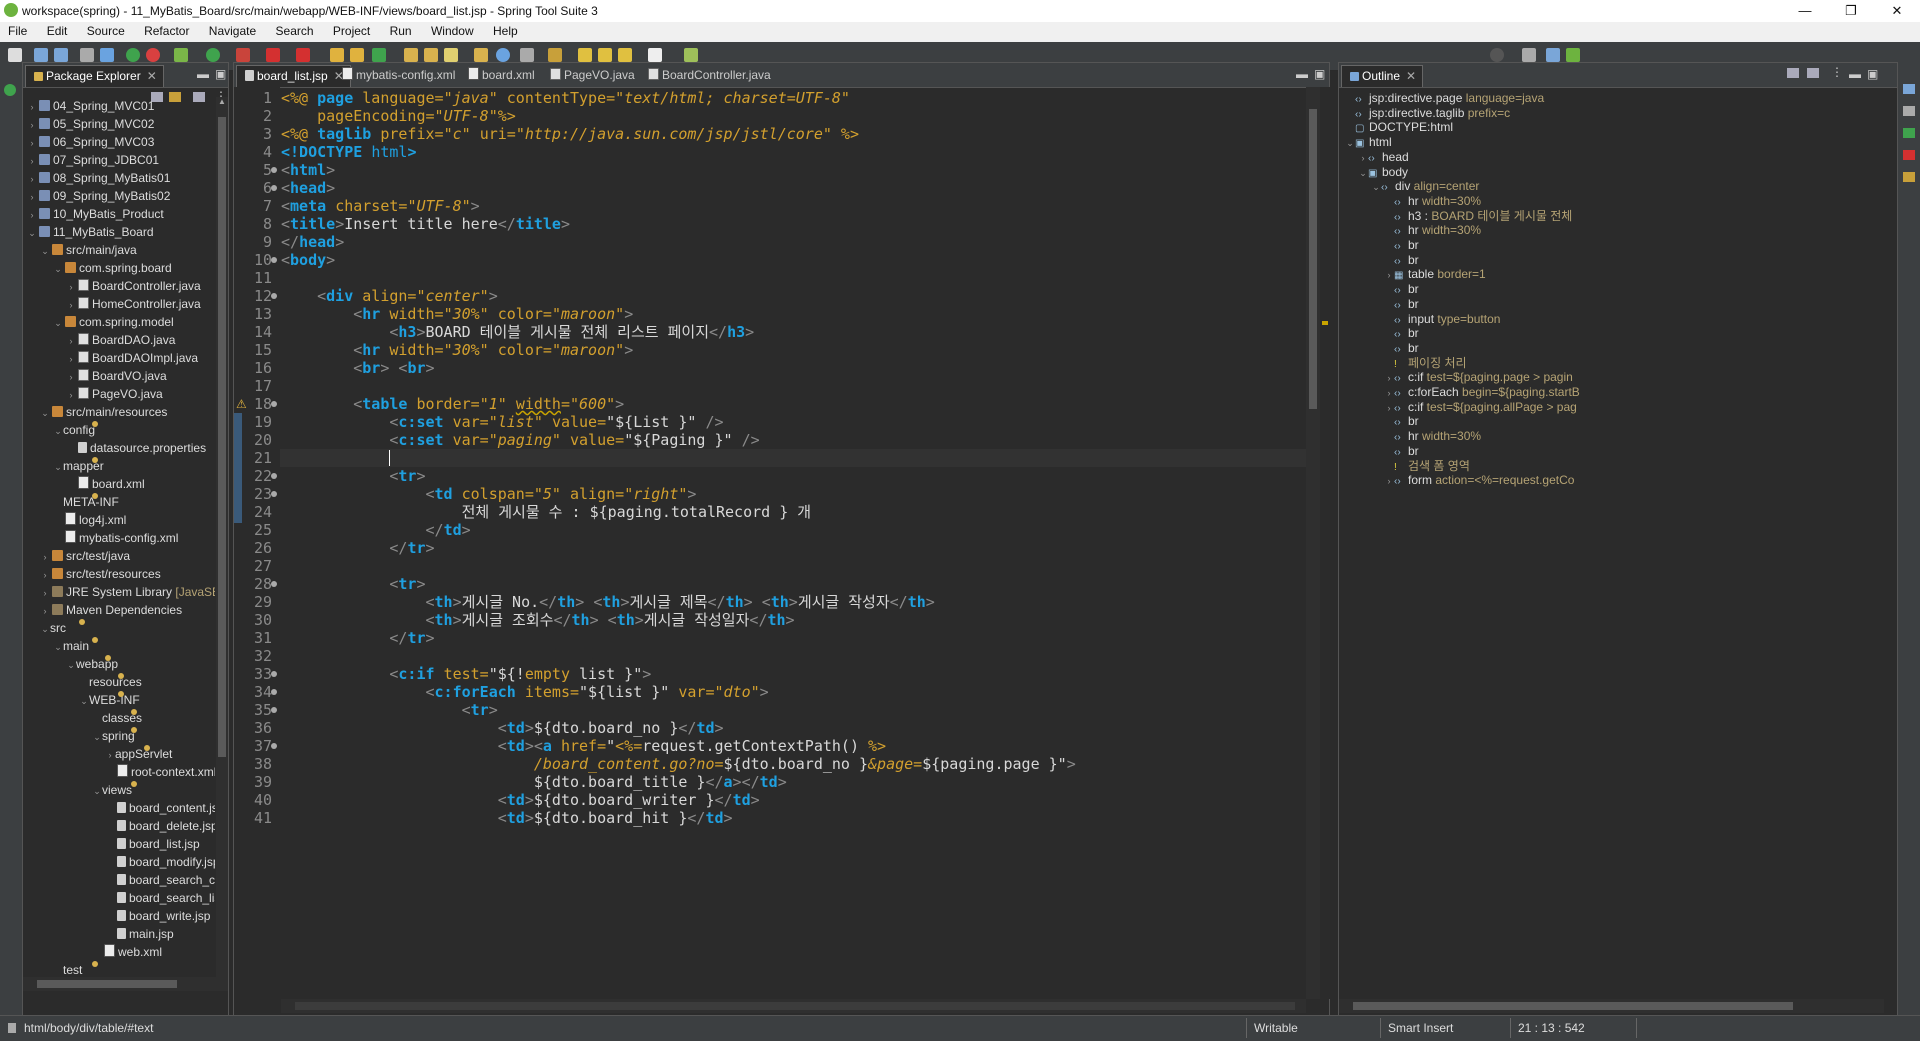 The height and width of the screenshot is (1041, 1920). What do you see at coordinates (655, 55) in the screenshot?
I see `forward-icon` at bounding box center [655, 55].